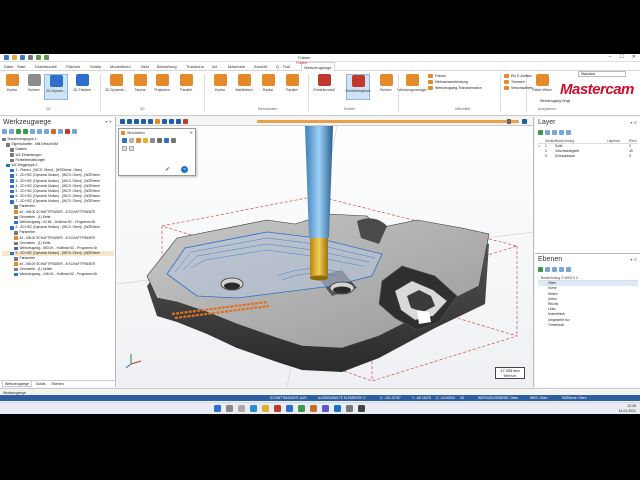 The width and height of the screenshot is (640, 480). I want to click on ribbon-button-3: 2D-Flanken, so click(82, 83).